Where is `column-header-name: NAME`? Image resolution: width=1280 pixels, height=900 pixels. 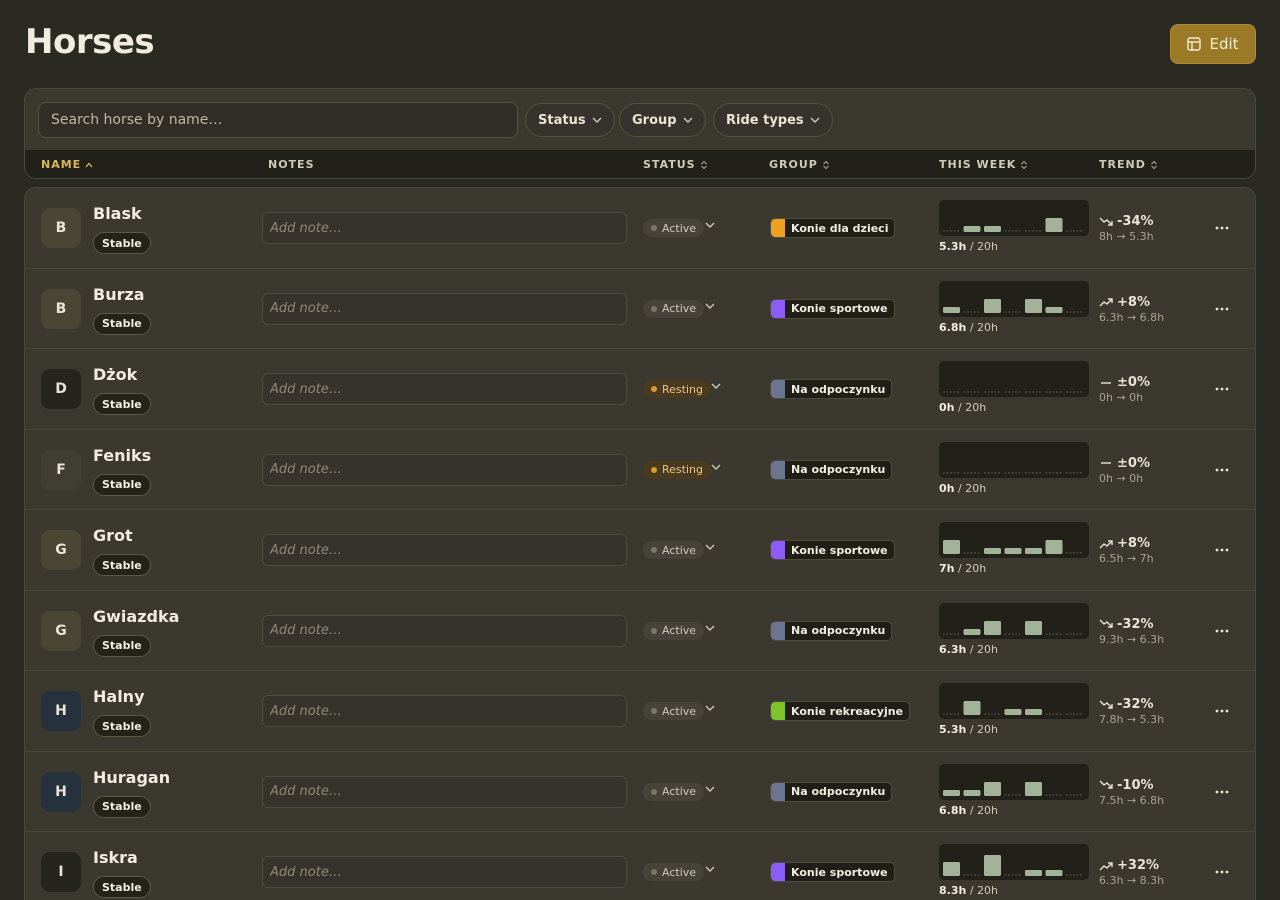 column-header-name: NAME is located at coordinates (67, 164).